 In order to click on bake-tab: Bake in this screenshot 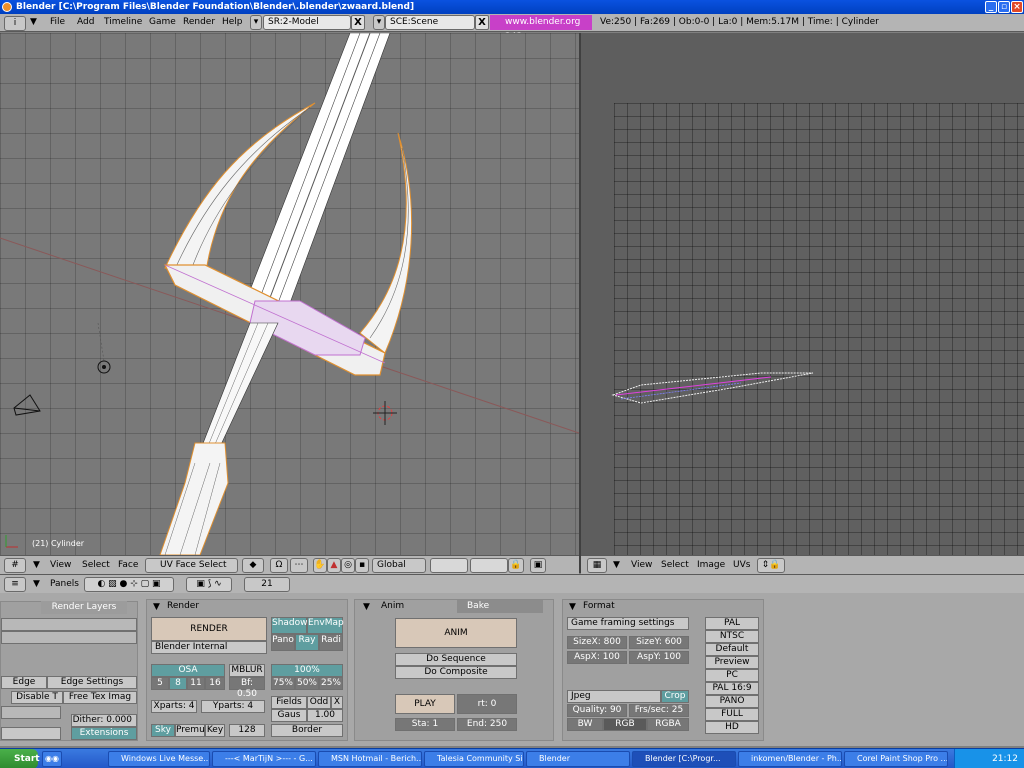, I will do `click(500, 606)`.